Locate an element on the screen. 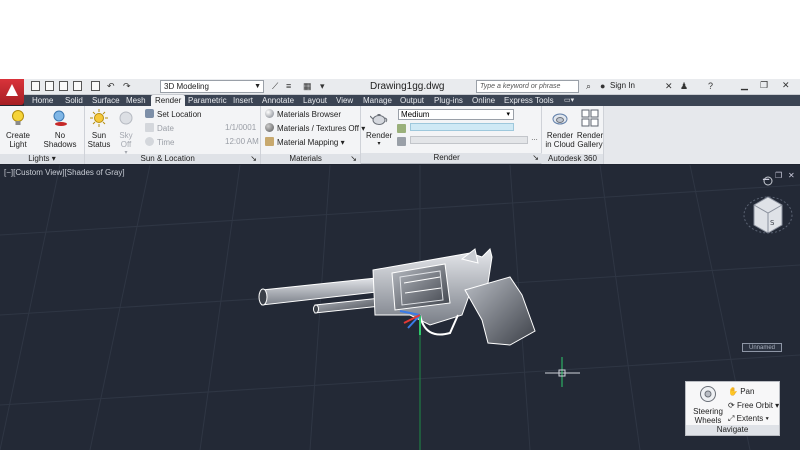 This screenshot has width=800, height=450. tab-mesh: Mesh is located at coordinates (136, 100).